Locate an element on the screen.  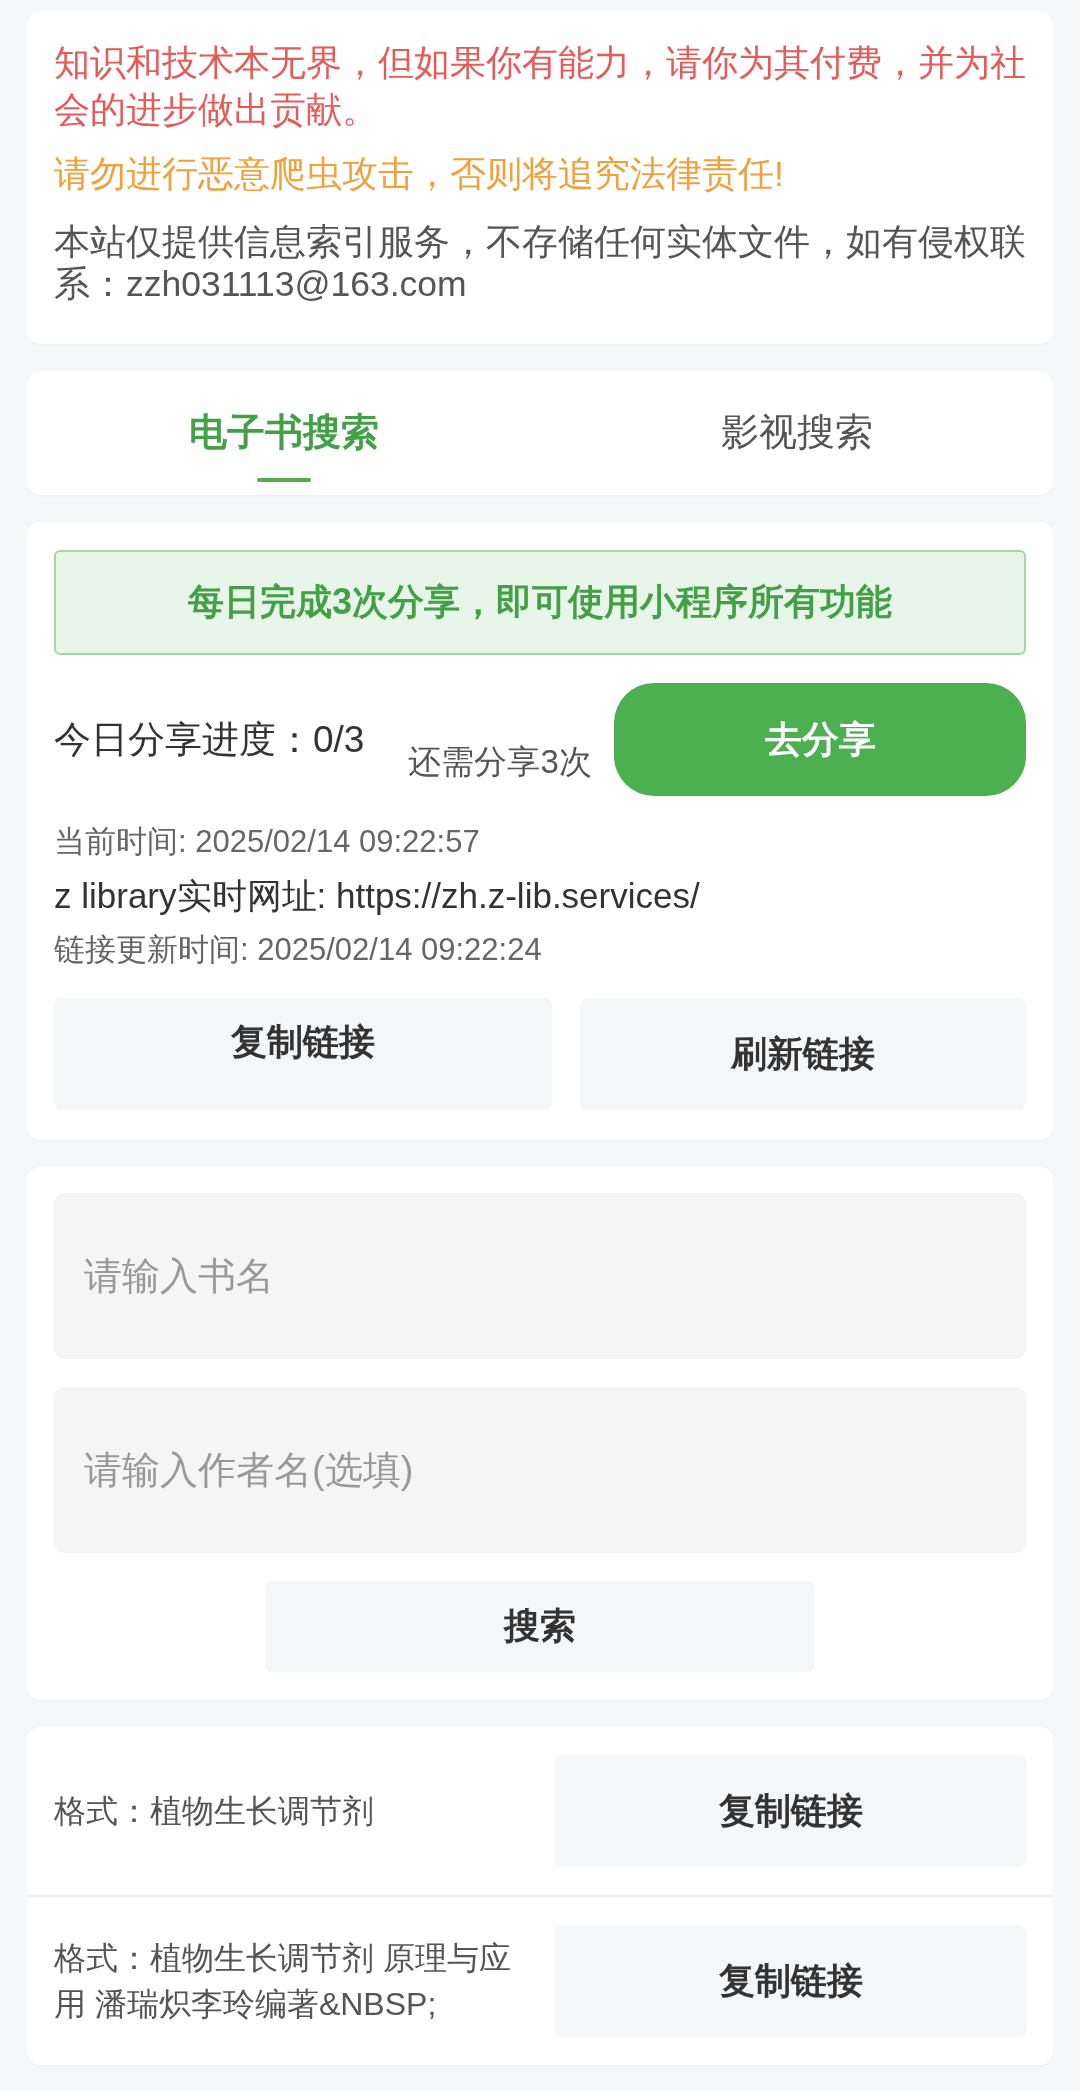
author-field: 请输入作者名(选填) is located at coordinates (540, 1470).